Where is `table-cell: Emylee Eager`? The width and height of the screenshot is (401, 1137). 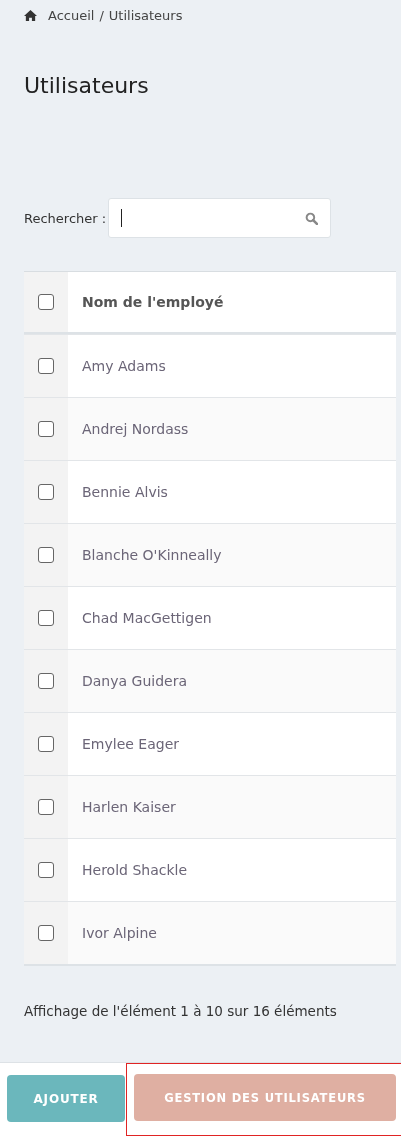
table-cell: Emylee Eager is located at coordinates (130, 744).